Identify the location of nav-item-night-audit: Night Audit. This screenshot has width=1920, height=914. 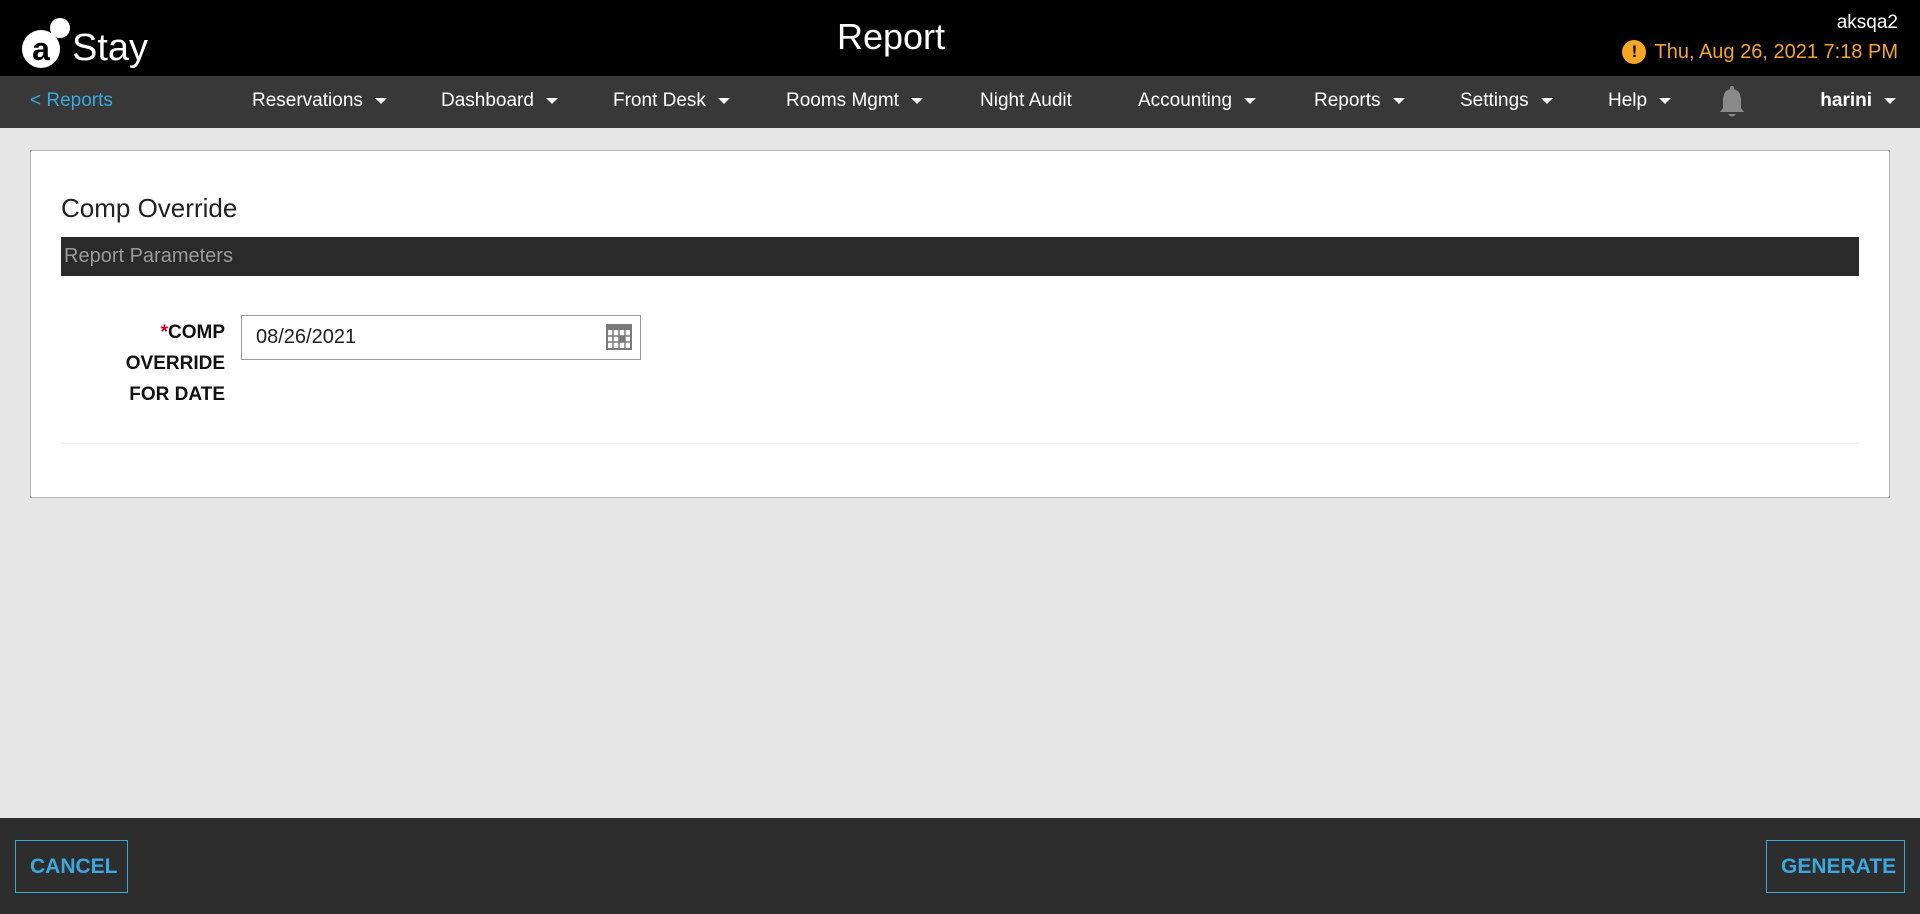
(1026, 101).